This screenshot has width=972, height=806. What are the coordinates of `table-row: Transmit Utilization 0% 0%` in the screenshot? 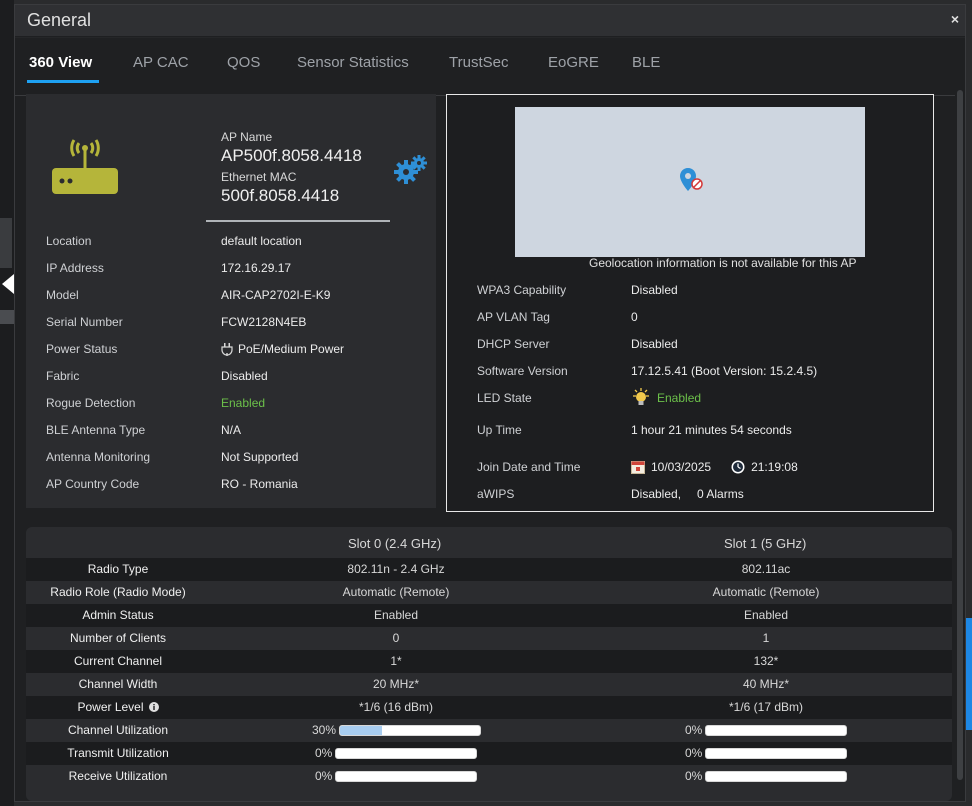 It's located at (489, 753).